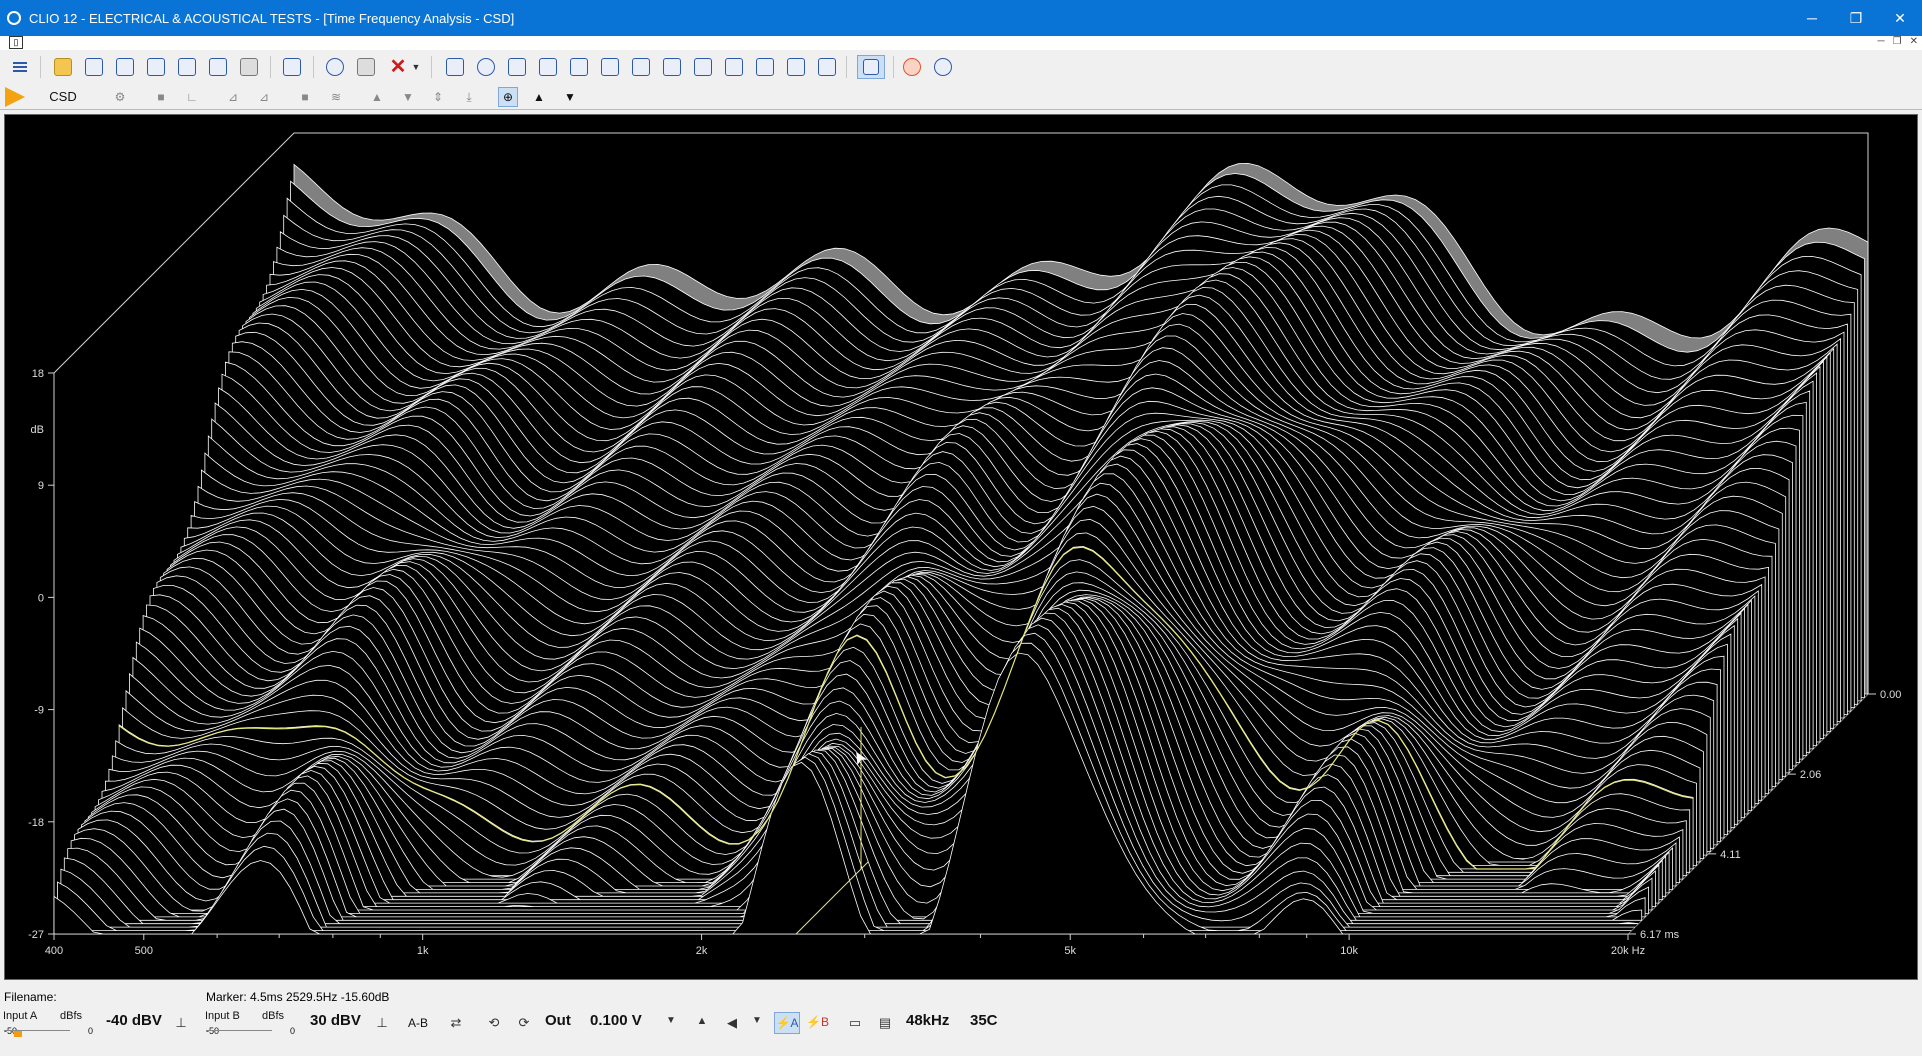 The height and width of the screenshot is (1056, 1922). I want to click on minimize-button: ─, so click(1812, 18).